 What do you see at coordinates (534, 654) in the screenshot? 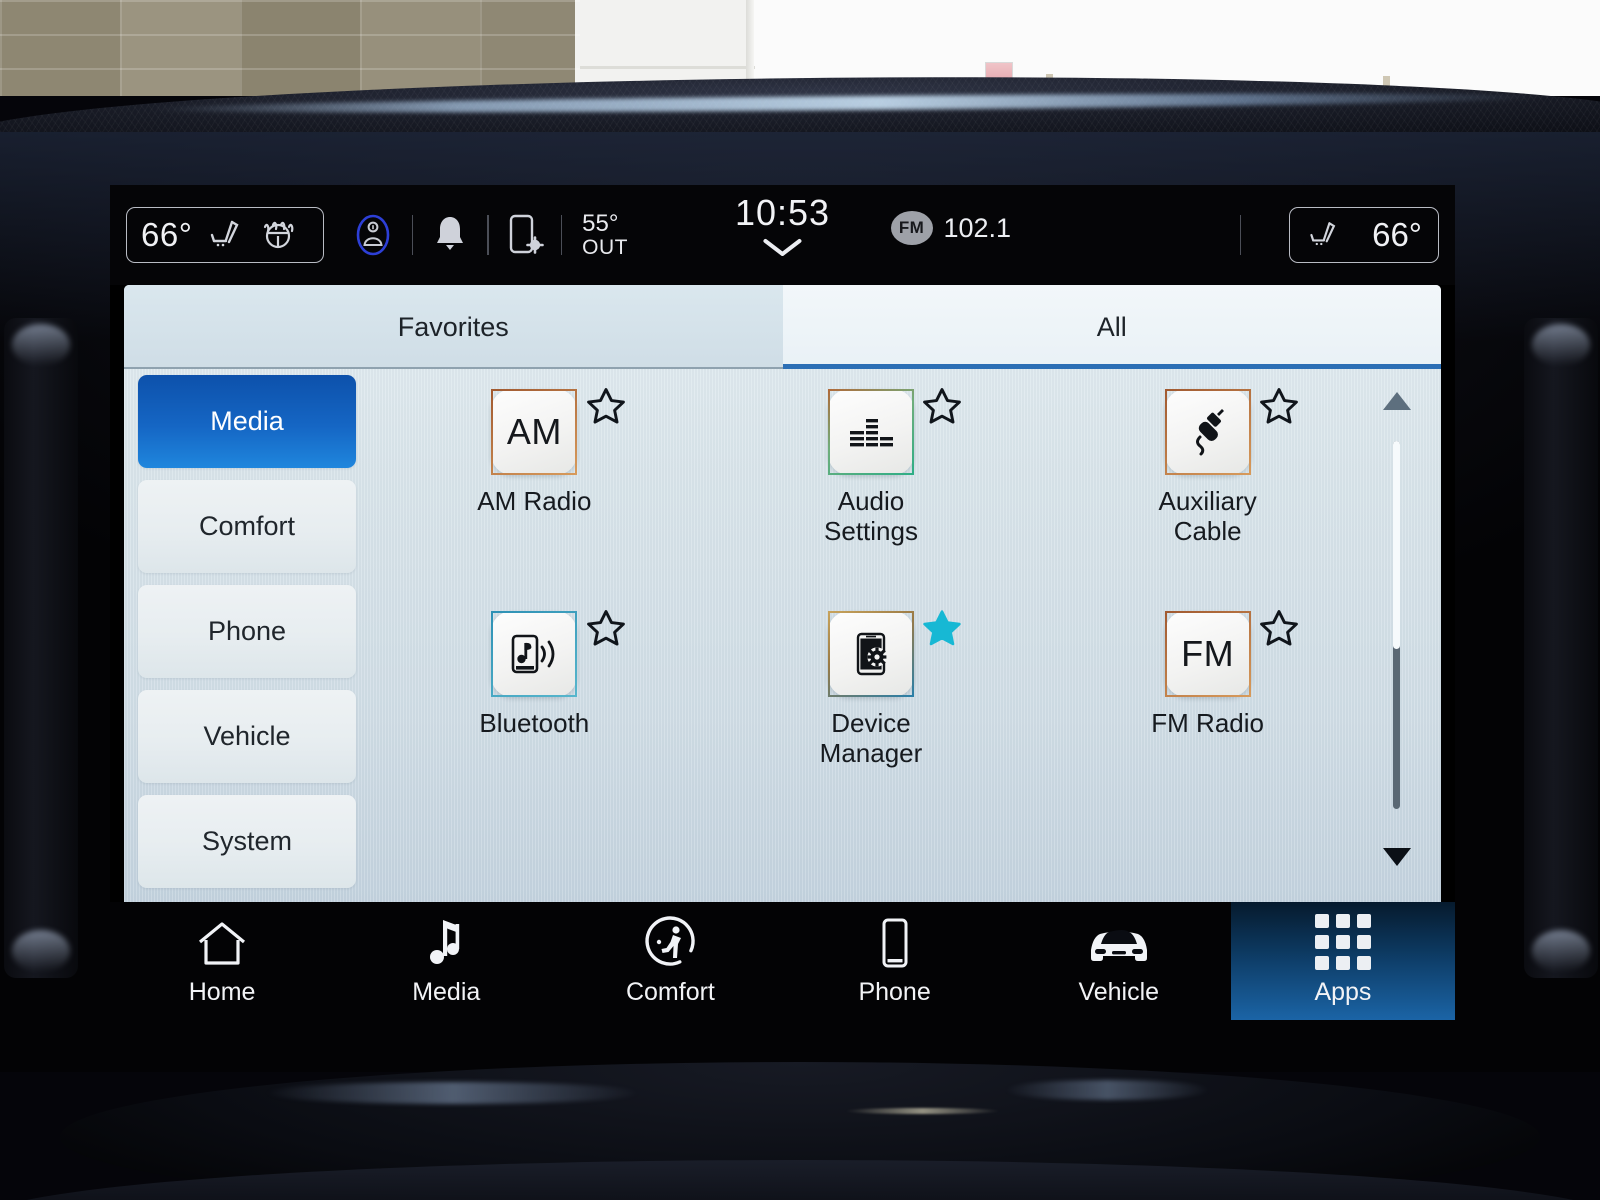
I see `bluetooth-audio-icon` at bounding box center [534, 654].